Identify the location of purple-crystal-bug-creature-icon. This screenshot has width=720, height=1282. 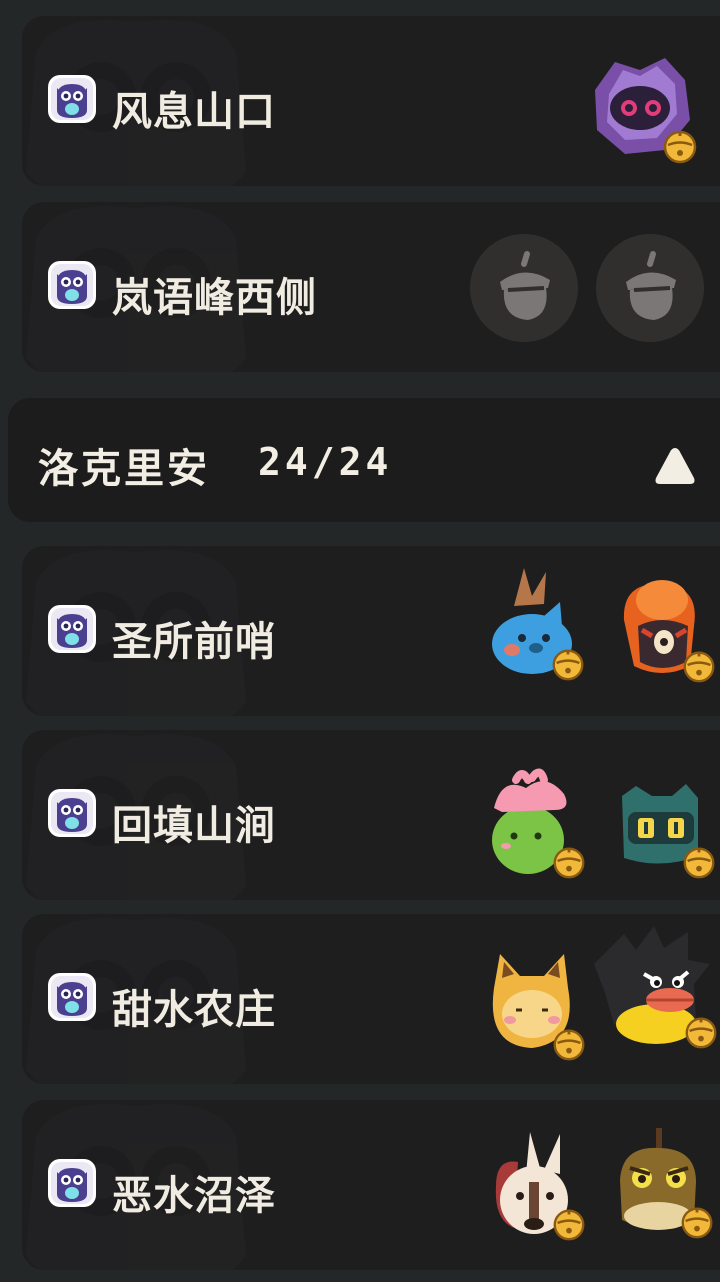
(642, 107).